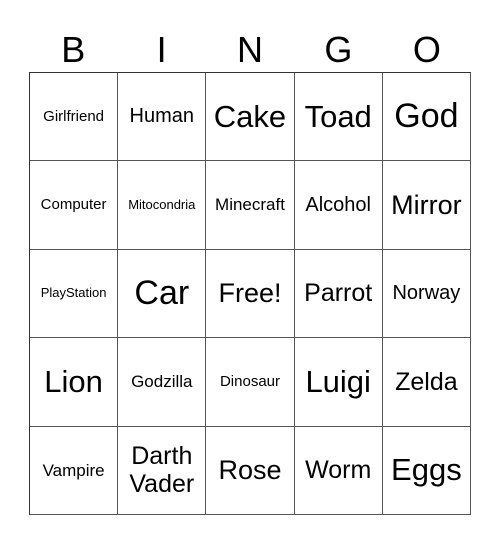  I want to click on bingo-cell: Worm, so click(338, 470).